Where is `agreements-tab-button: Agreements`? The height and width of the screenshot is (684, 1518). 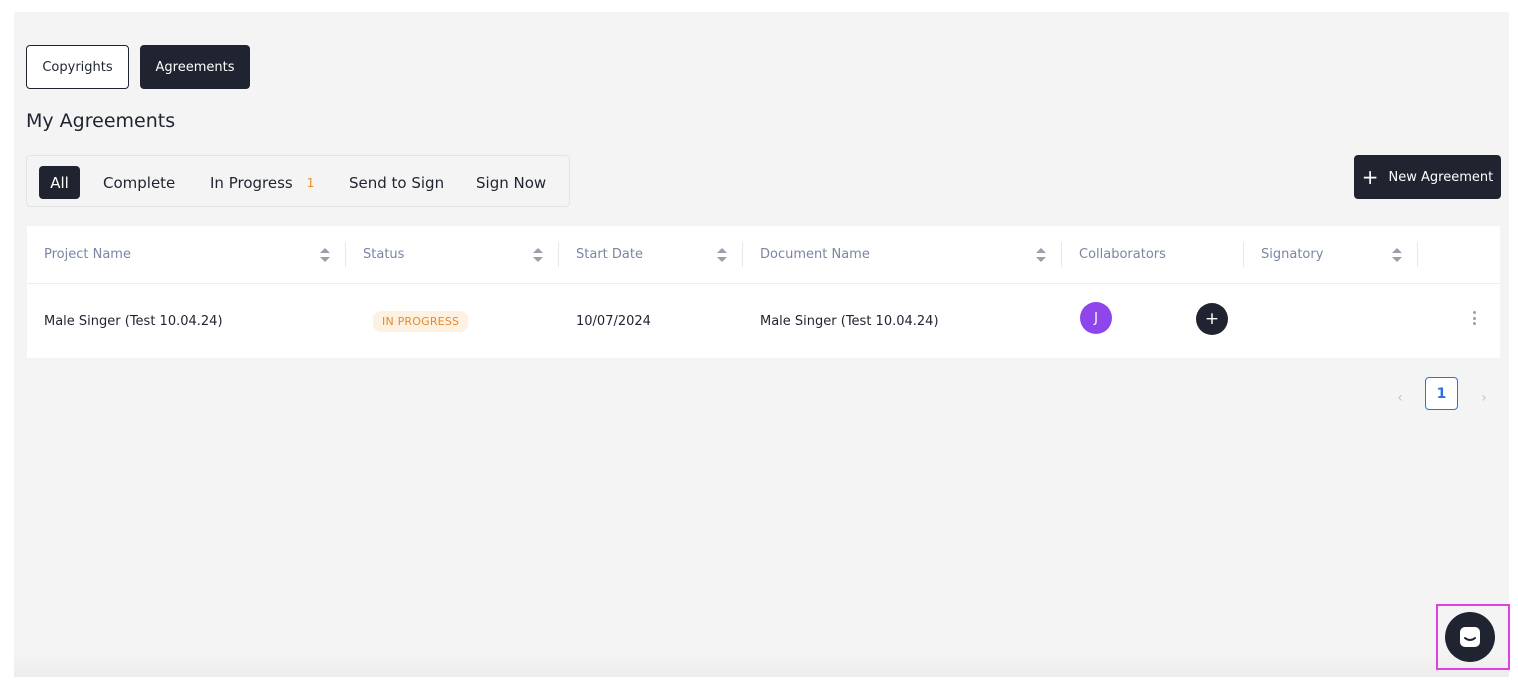
agreements-tab-button: Agreements is located at coordinates (195, 67).